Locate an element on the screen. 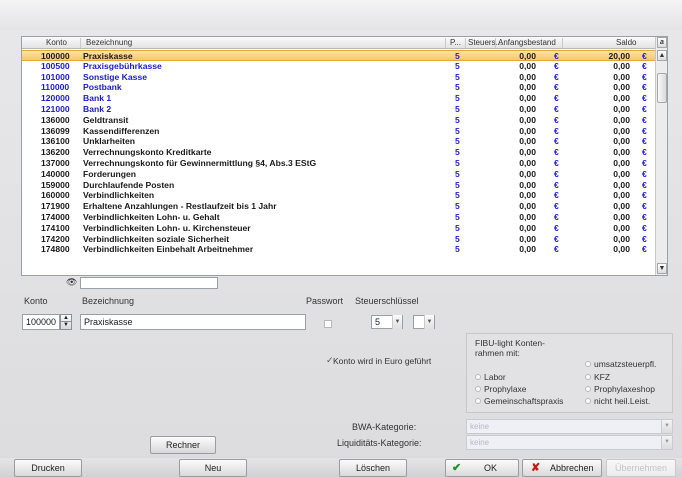  prophylaxeshop-radio is located at coordinates (588, 389).